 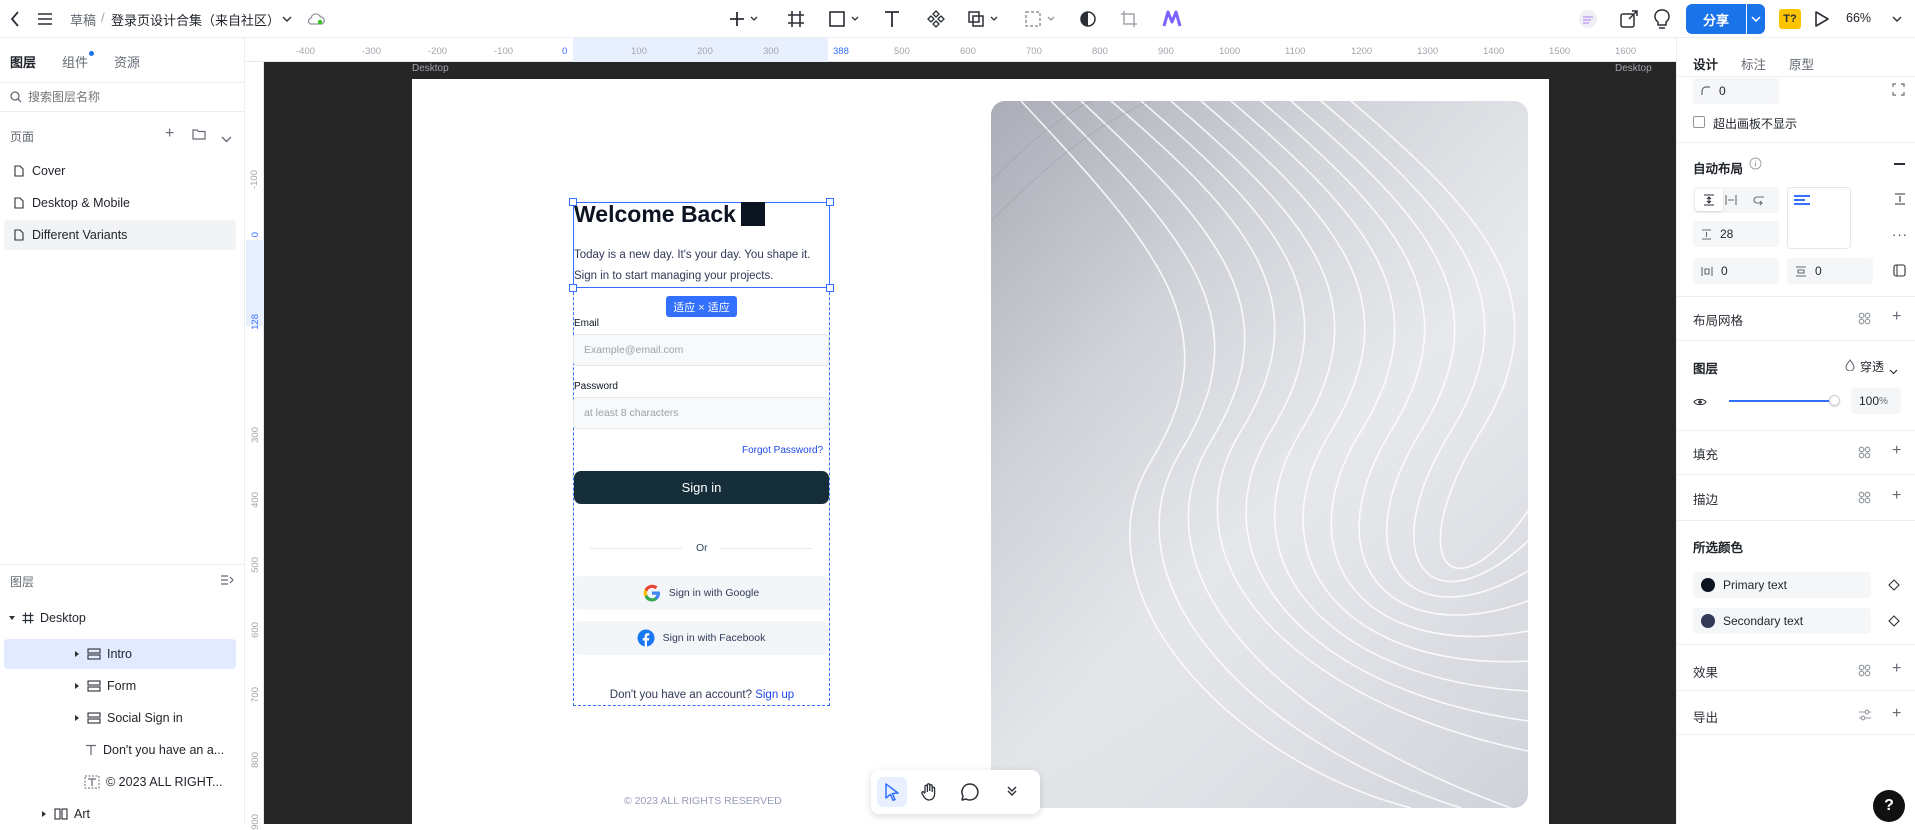 What do you see at coordinates (703, 801) in the screenshot?
I see `copyright-text: © 2023 ALL RIGHTS RESERVED` at bounding box center [703, 801].